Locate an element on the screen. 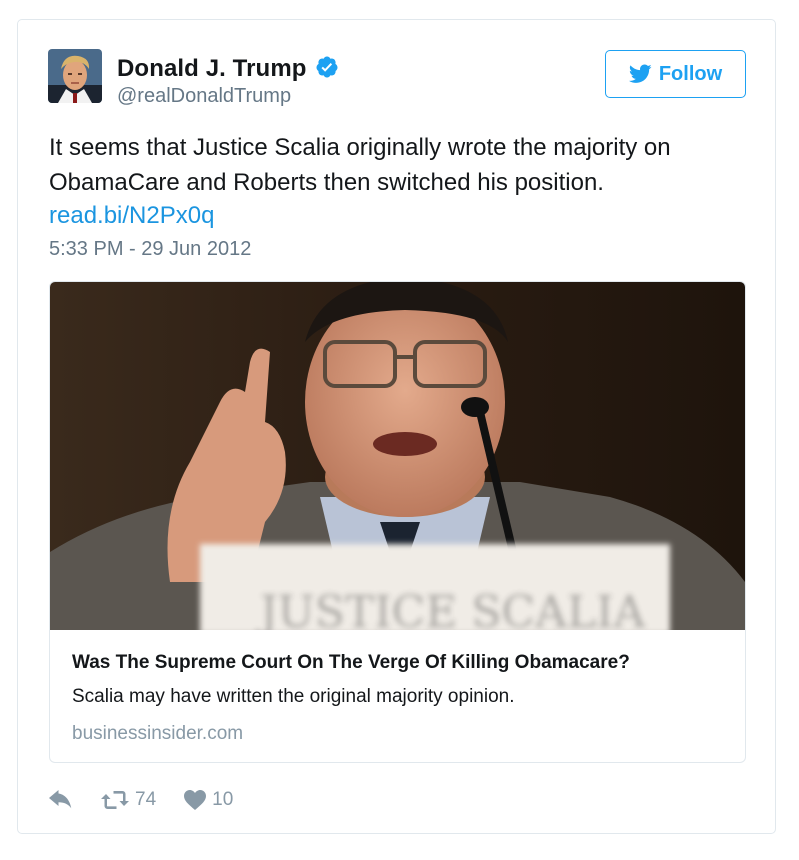 This screenshot has width=799, height=860. reply-icon is located at coordinates (60, 799).